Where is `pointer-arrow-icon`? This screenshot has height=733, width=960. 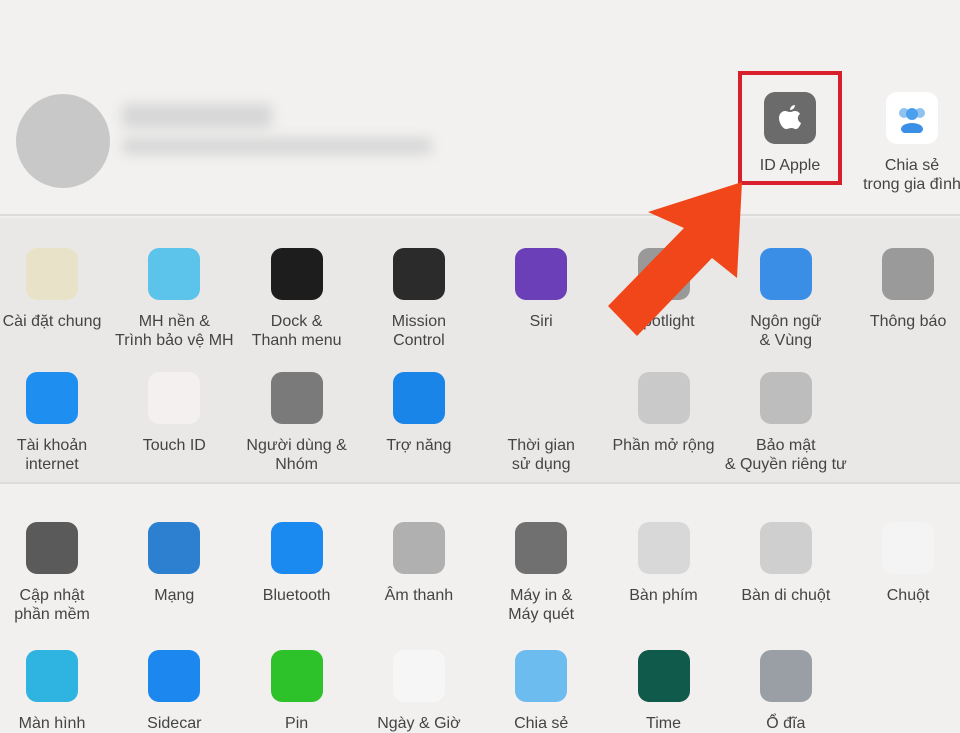 pointer-arrow-icon is located at coordinates (675, 259).